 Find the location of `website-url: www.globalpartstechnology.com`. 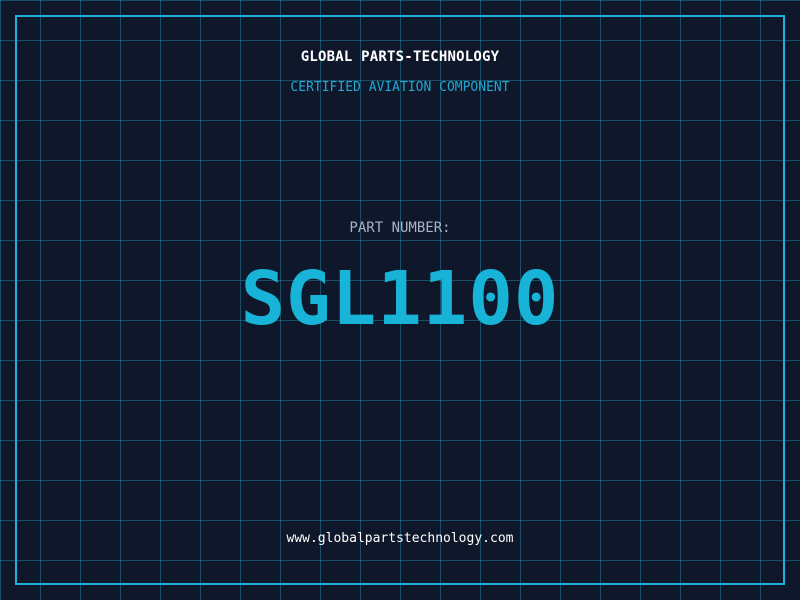

website-url: www.globalpartstechnology.com is located at coordinates (400, 538).